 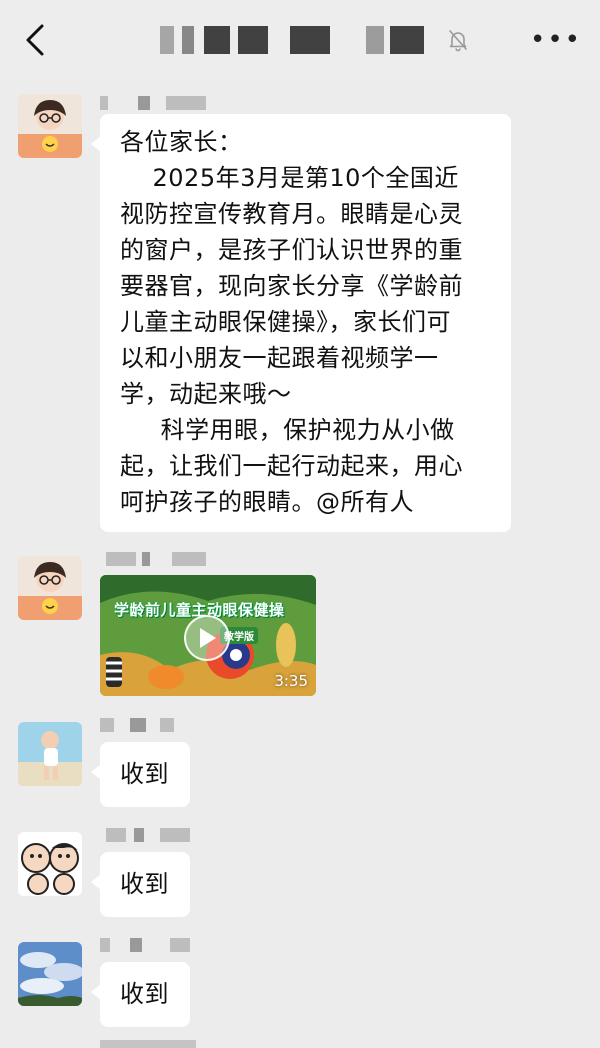 I want to click on avatar-blue-sky-icon, so click(x=50, y=974).